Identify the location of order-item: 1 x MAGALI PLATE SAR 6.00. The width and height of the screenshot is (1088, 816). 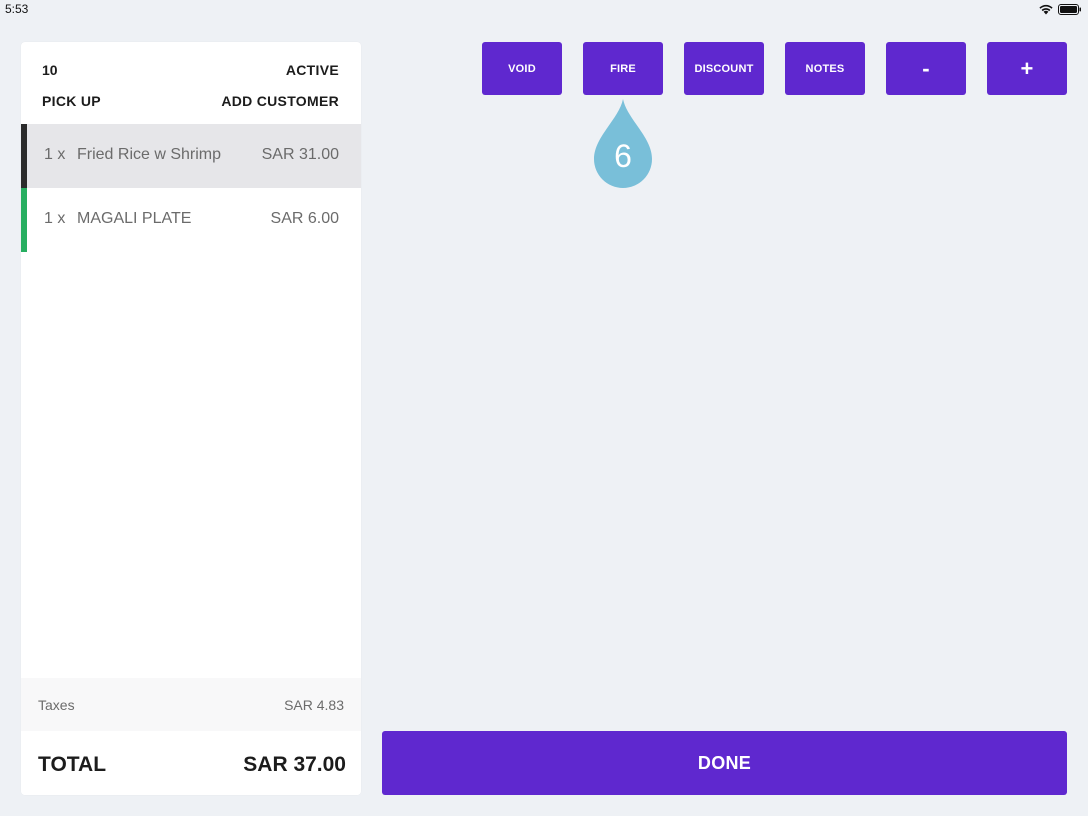
(191, 220).